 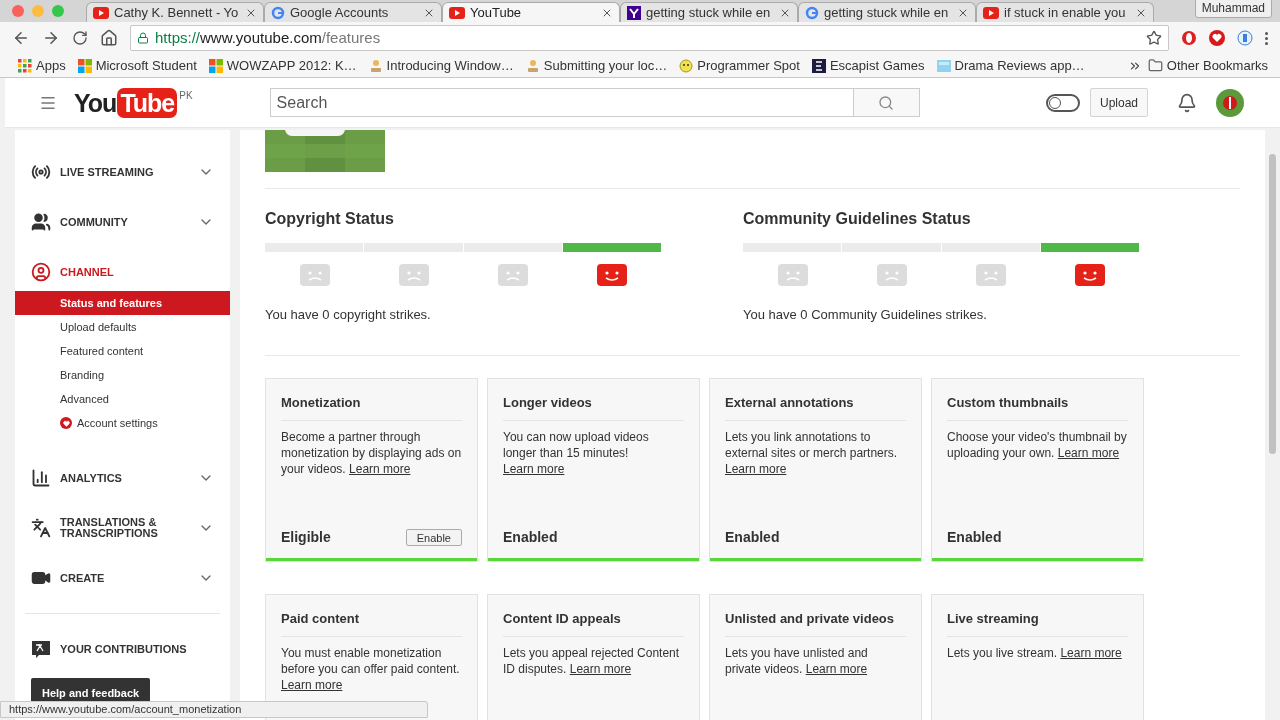 What do you see at coordinates (122, 478) in the screenshot?
I see `sidebar-section: ANALYTICS` at bounding box center [122, 478].